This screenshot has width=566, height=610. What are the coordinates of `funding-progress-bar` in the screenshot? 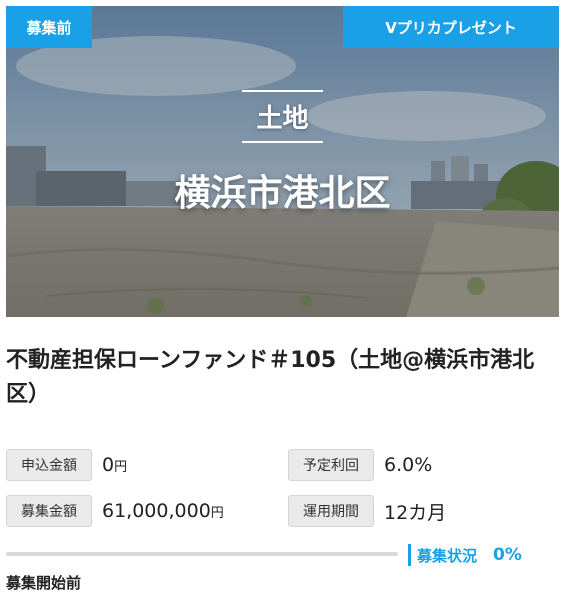 It's located at (202, 554).